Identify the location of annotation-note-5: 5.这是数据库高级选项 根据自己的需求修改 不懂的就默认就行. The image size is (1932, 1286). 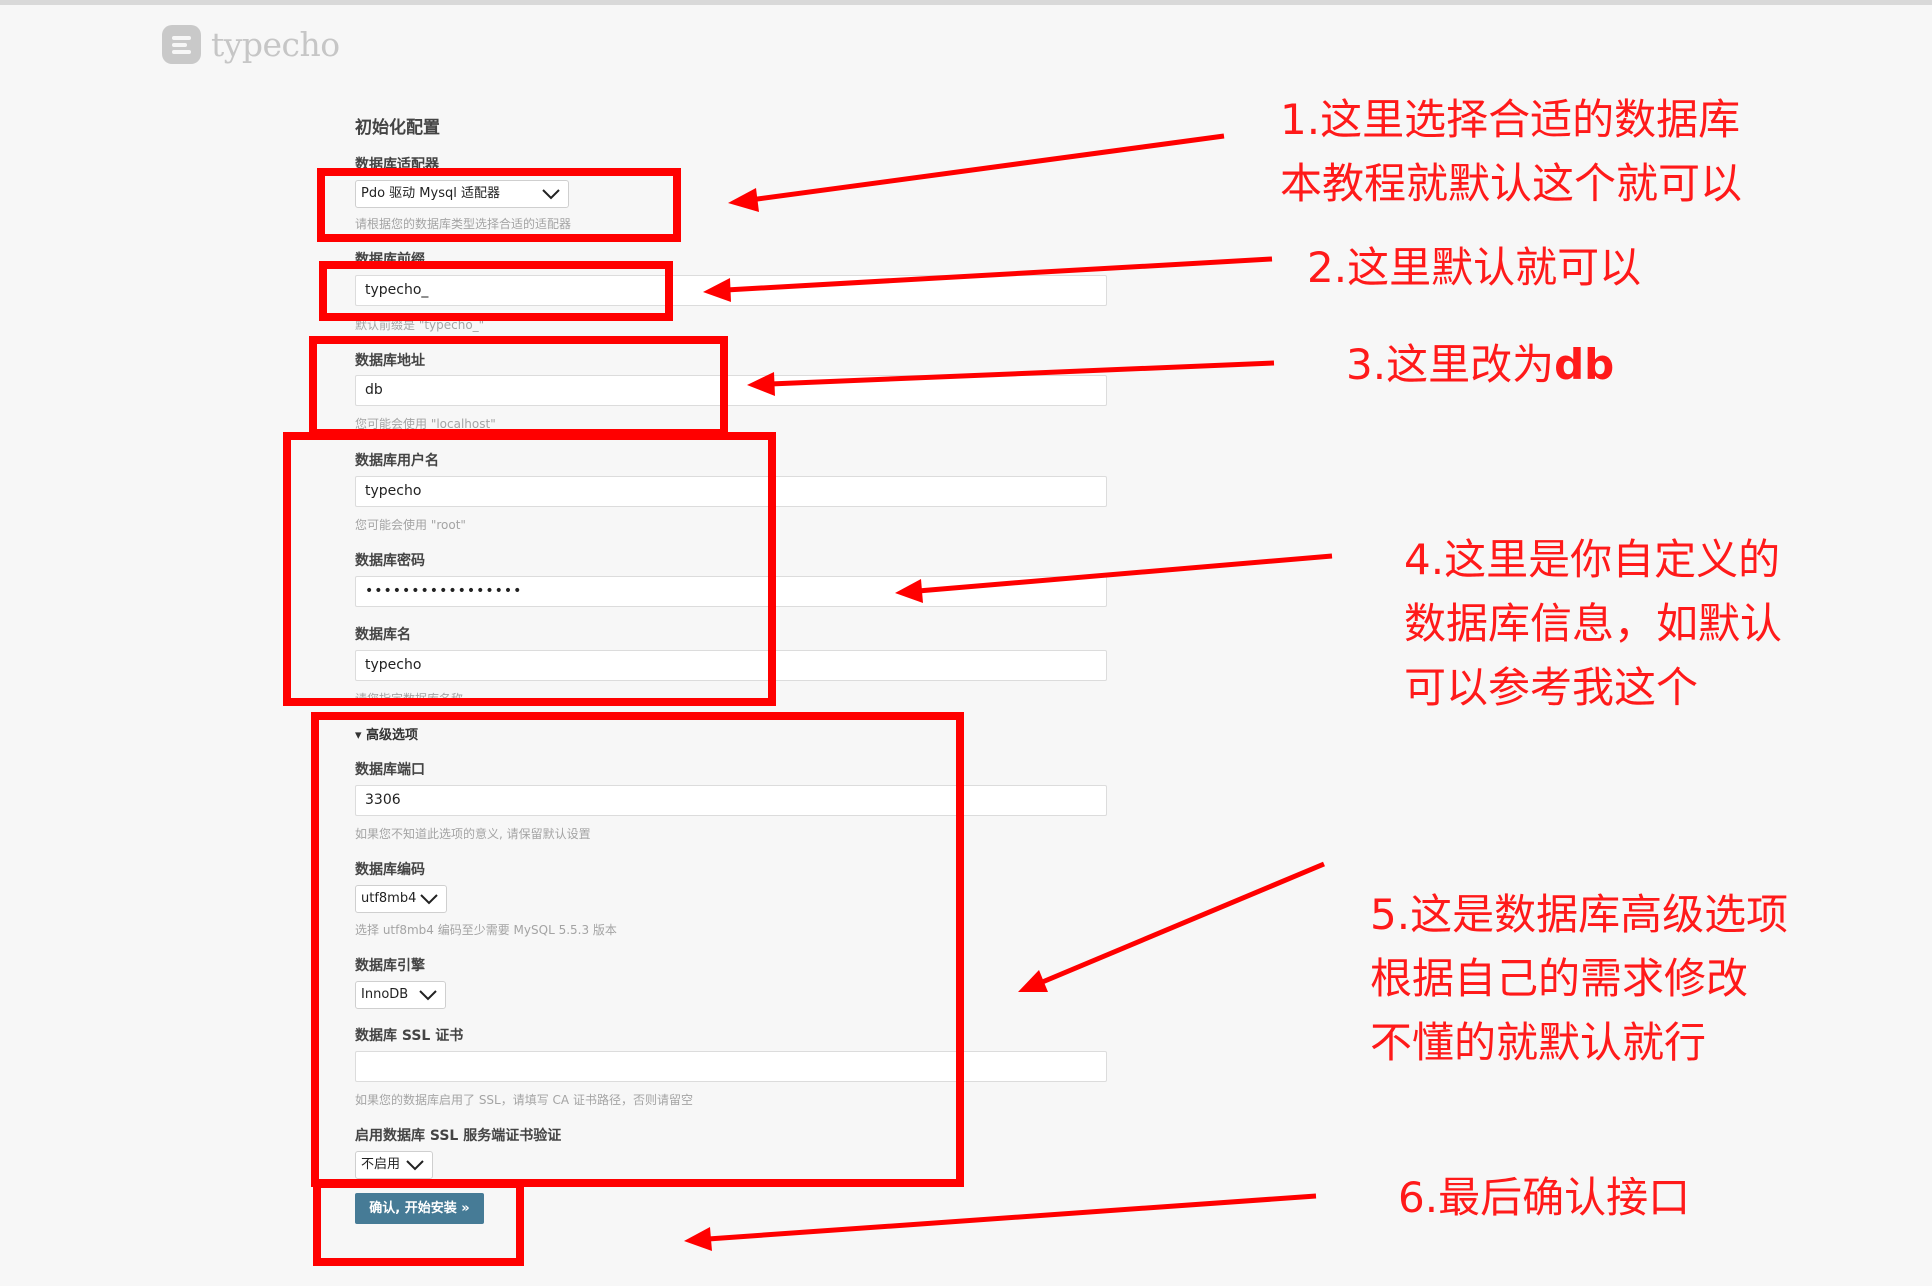
(1579, 978).